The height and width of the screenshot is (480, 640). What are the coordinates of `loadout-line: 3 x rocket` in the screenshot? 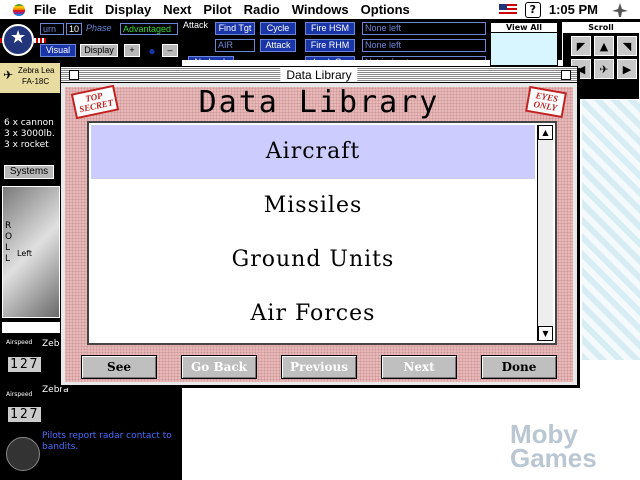 It's located at (26, 145).